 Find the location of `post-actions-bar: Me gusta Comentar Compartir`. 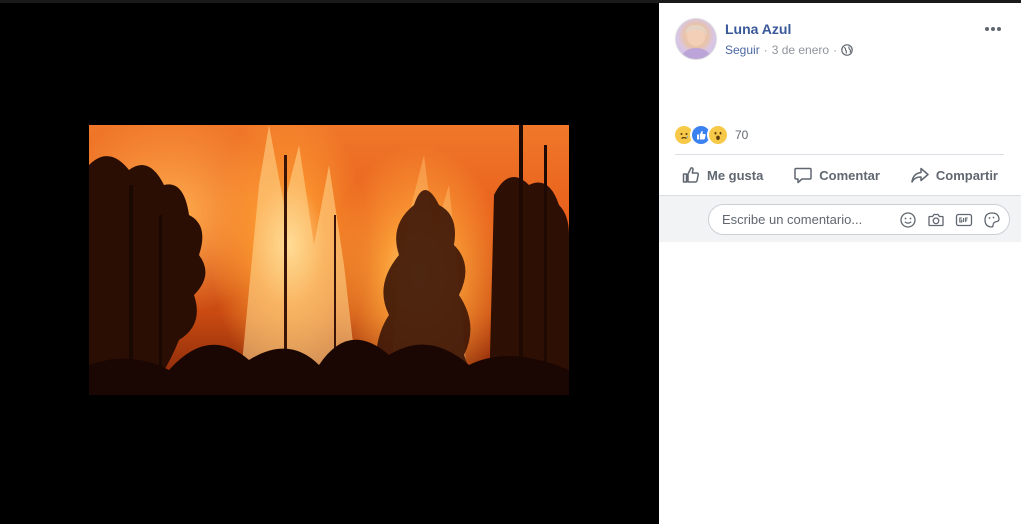

post-actions-bar: Me gusta Comentar Compartir is located at coordinates (839, 175).